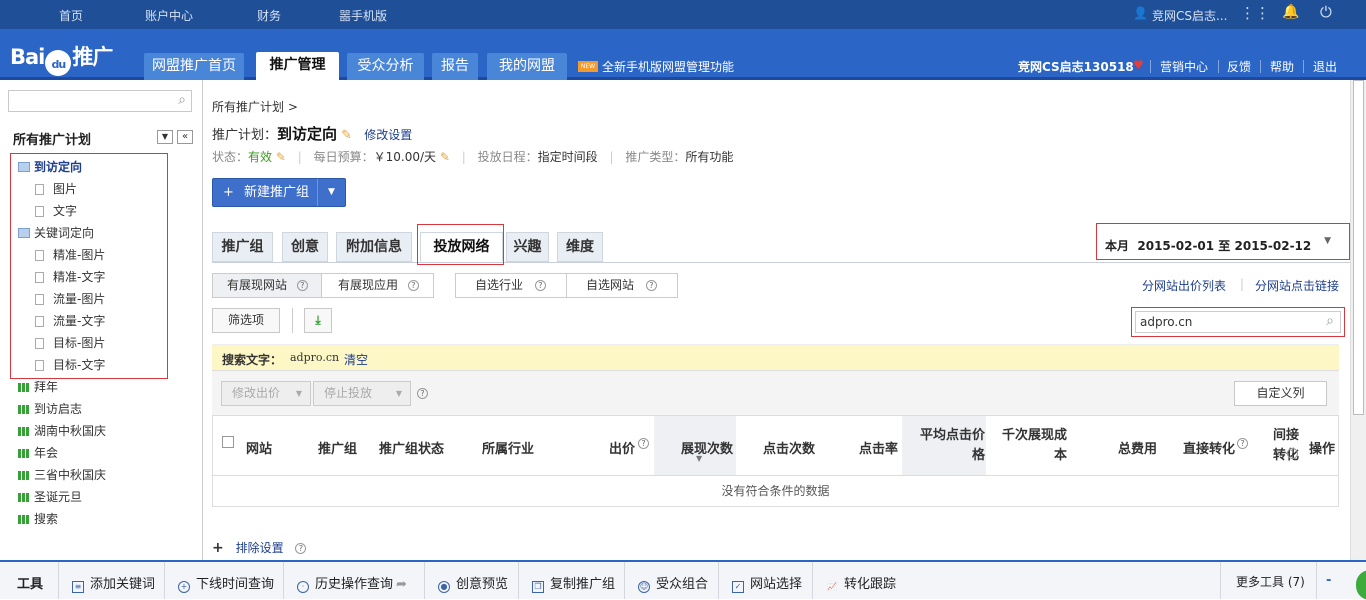  What do you see at coordinates (668, 66) in the screenshot?
I see `mobile-feature-link: 全新手机版网盟管理功能` at bounding box center [668, 66].